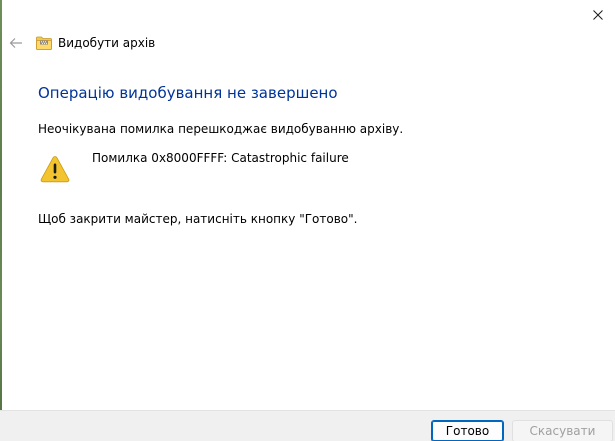 The height and width of the screenshot is (441, 615). What do you see at coordinates (44, 43) in the screenshot?
I see `zip-folder-icon` at bounding box center [44, 43].